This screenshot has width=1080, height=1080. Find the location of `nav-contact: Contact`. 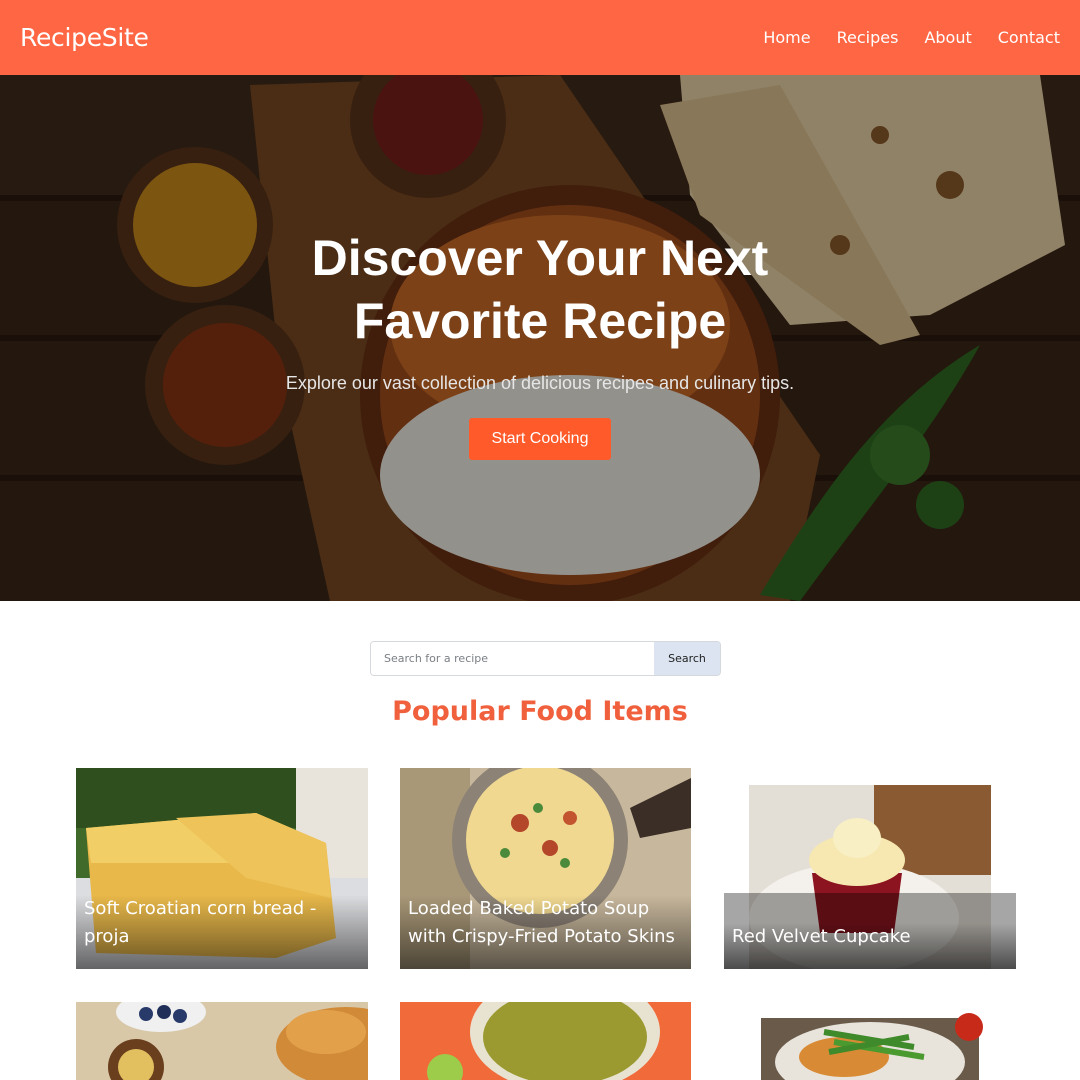

nav-contact: Contact is located at coordinates (1029, 37).